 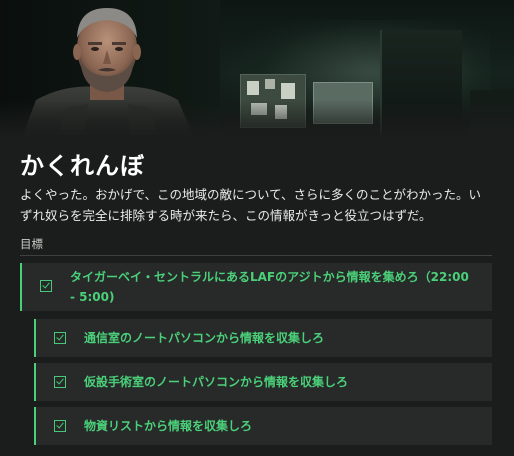 I want to click on objectives-label: 目標, so click(x=31, y=244).